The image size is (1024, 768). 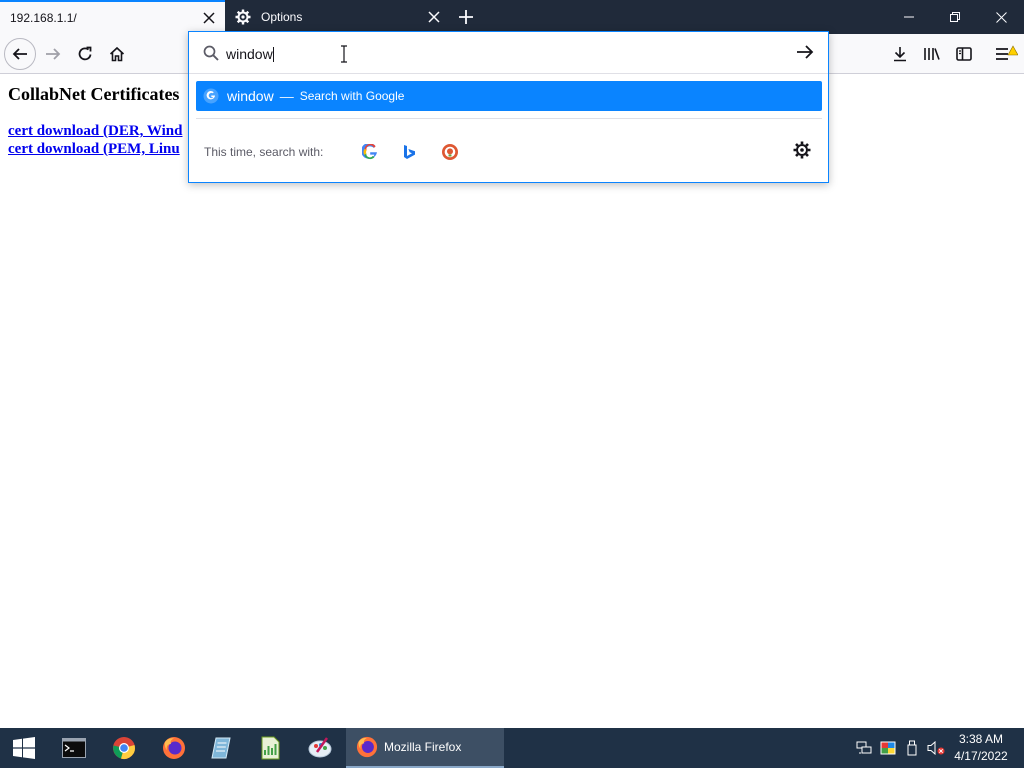 I want to click on url-bar-input: window, so click(x=508, y=53).